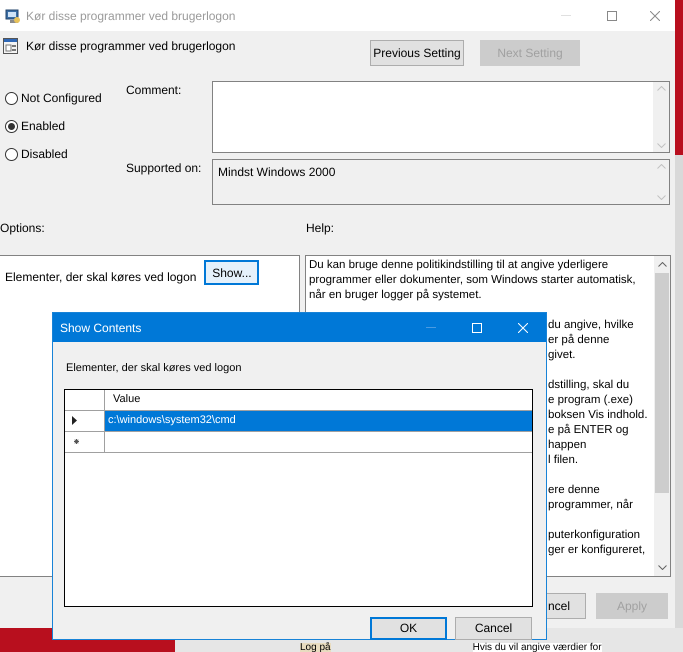 This screenshot has width=683, height=652. I want to click on help-text-line: ere denne, so click(574, 490).